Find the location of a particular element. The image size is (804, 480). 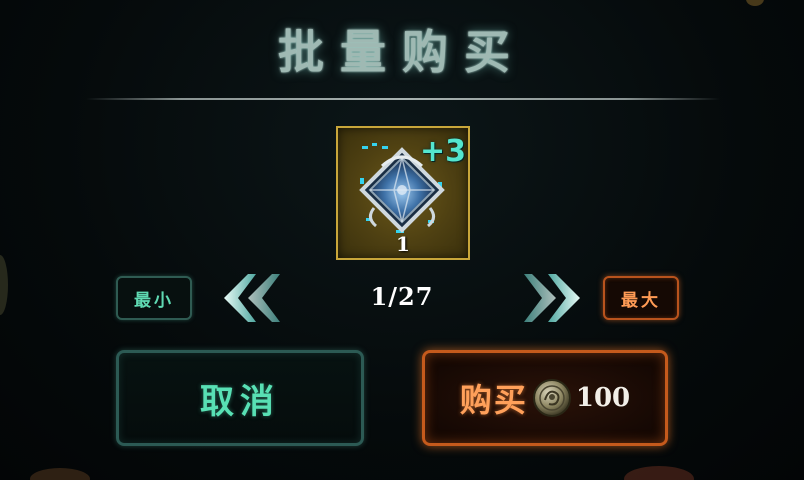

double-chevron-left-icon is located at coordinates (251, 298).